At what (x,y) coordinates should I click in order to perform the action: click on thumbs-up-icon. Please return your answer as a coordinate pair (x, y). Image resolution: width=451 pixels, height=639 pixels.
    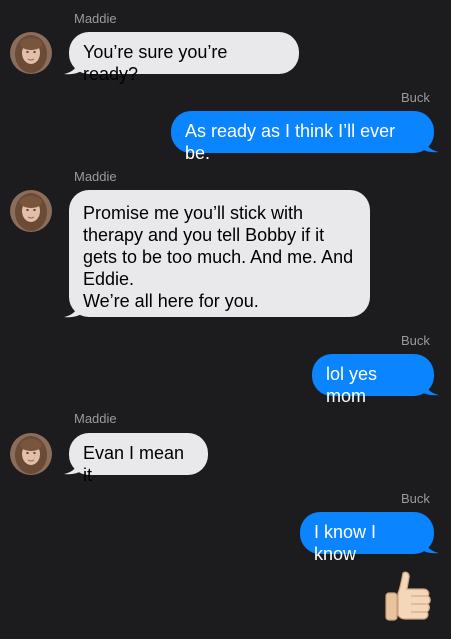
    Looking at the image, I should click on (409, 597).